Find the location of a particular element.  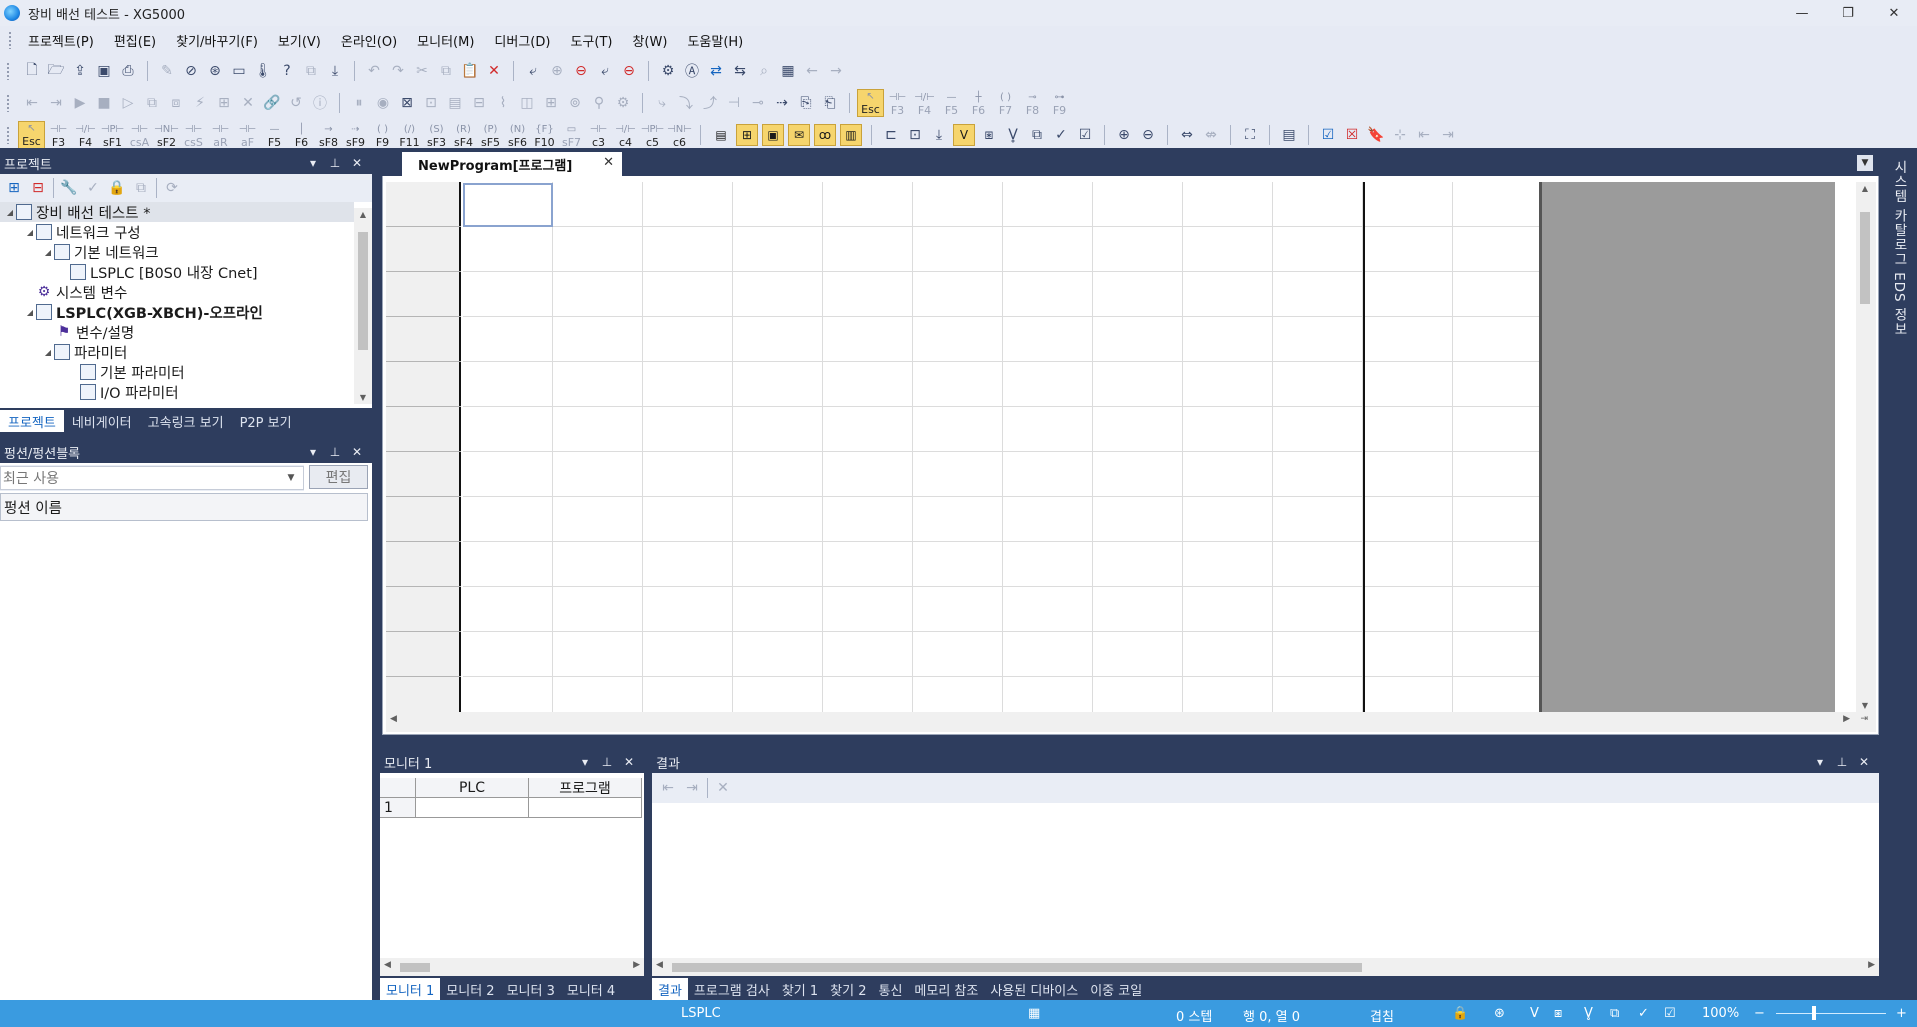

properties-wrench-icon: 🔧 is located at coordinates (69, 188).